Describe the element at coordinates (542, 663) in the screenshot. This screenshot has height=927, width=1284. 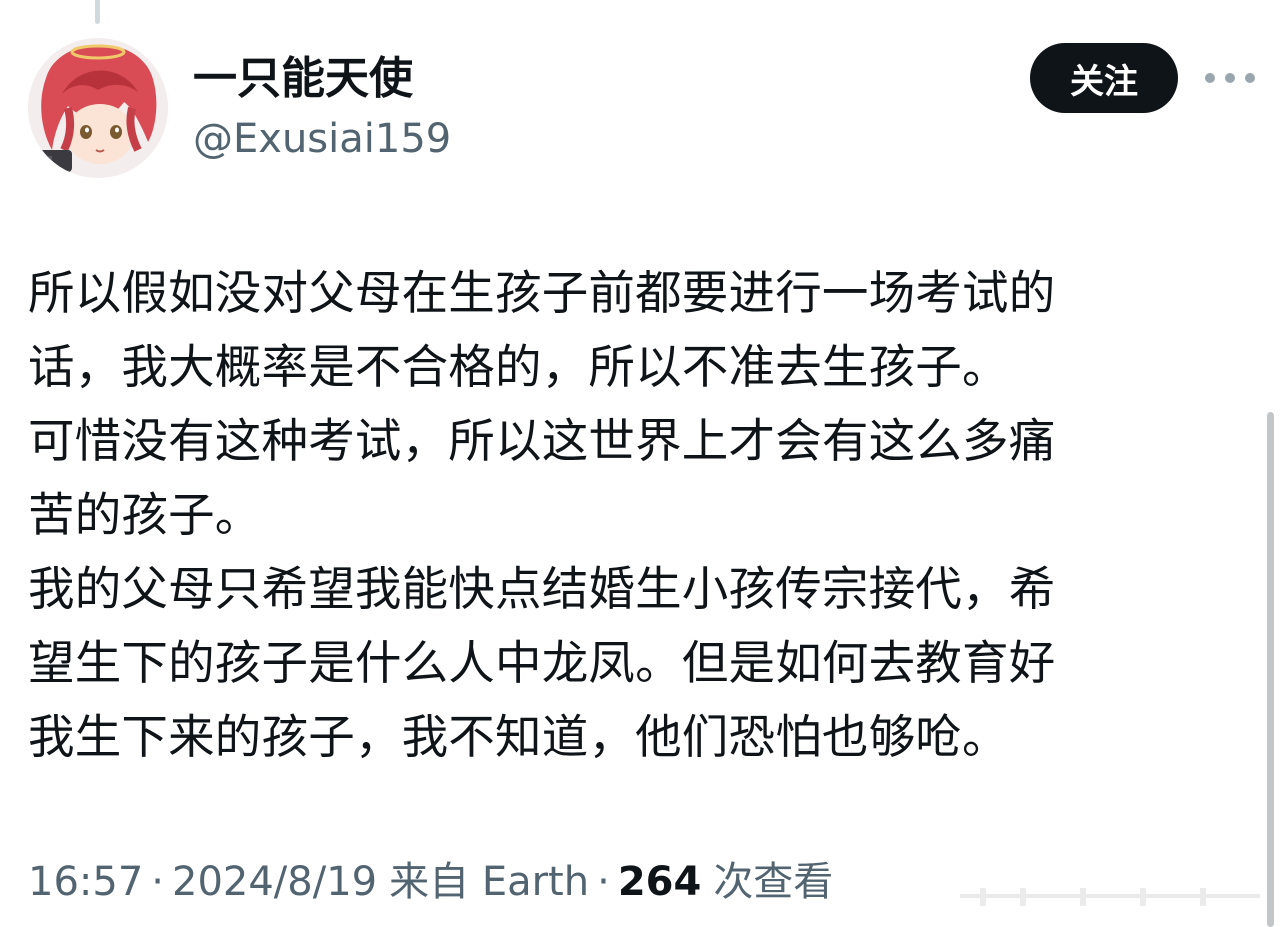
I see `tweet-text-line: 望生下的孩子是什么人中龙凤。但是如何去教育好` at that location.